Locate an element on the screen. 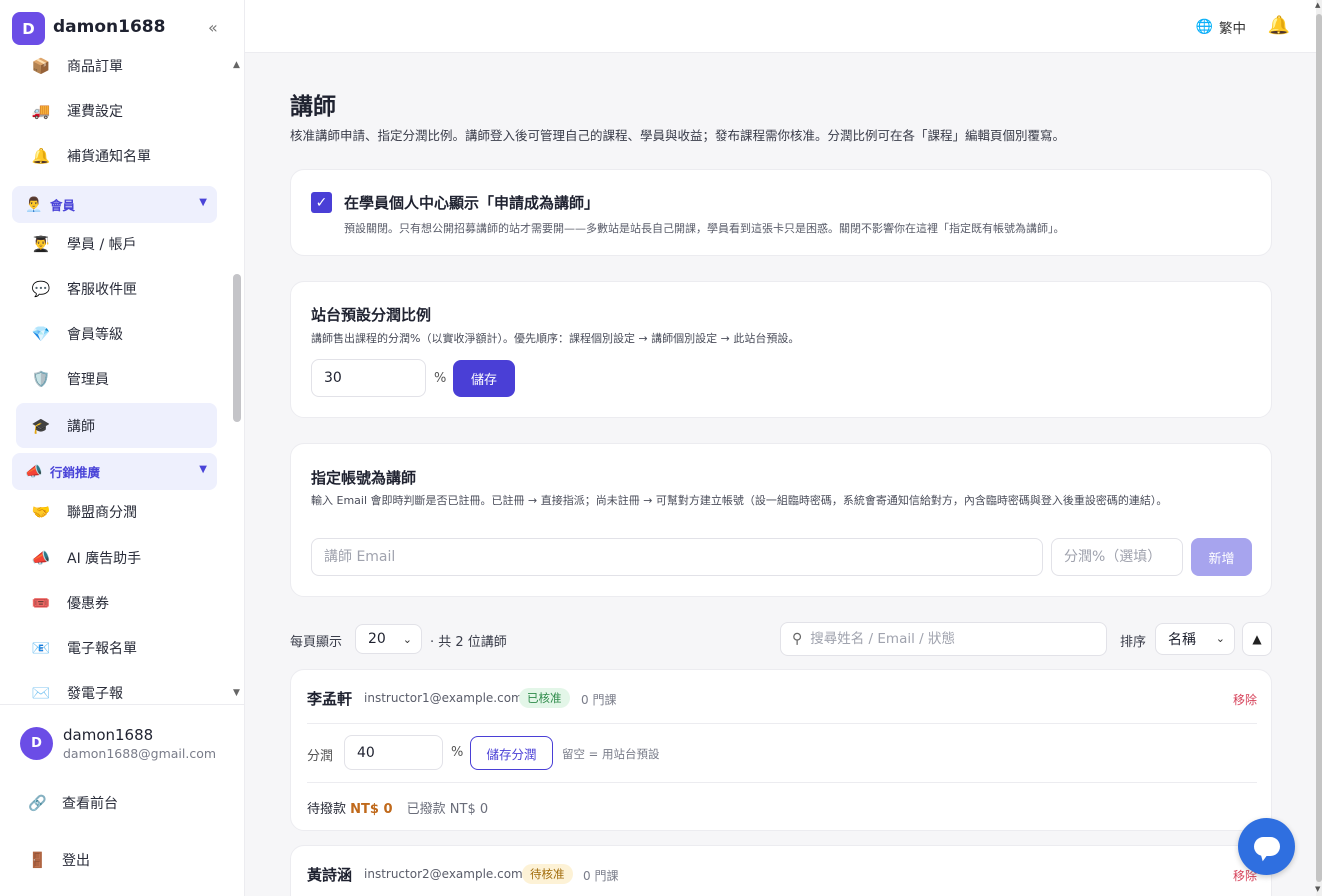  save-share-button: 儲存分潤 is located at coordinates (511, 753).